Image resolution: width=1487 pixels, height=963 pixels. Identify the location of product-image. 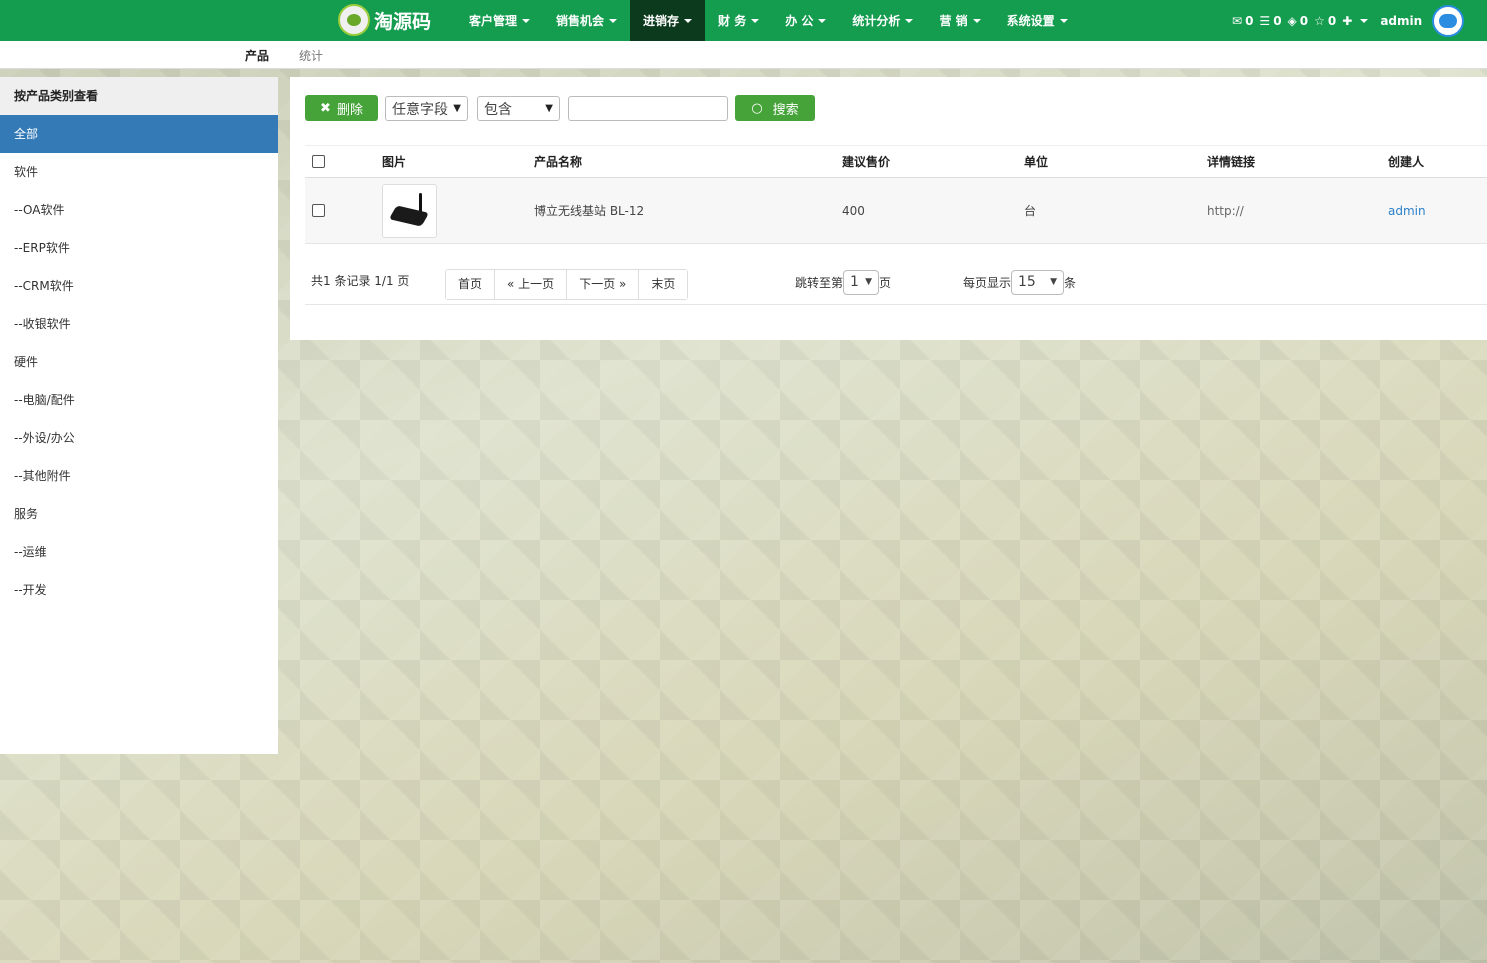
(409, 210).